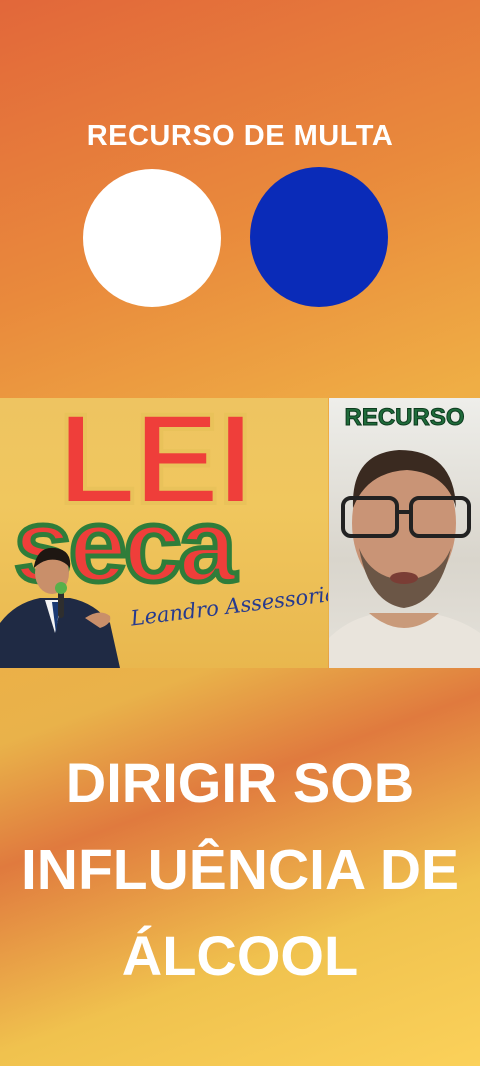  Describe the element at coordinates (60, 607) in the screenshot. I see `speaker-photo` at that location.